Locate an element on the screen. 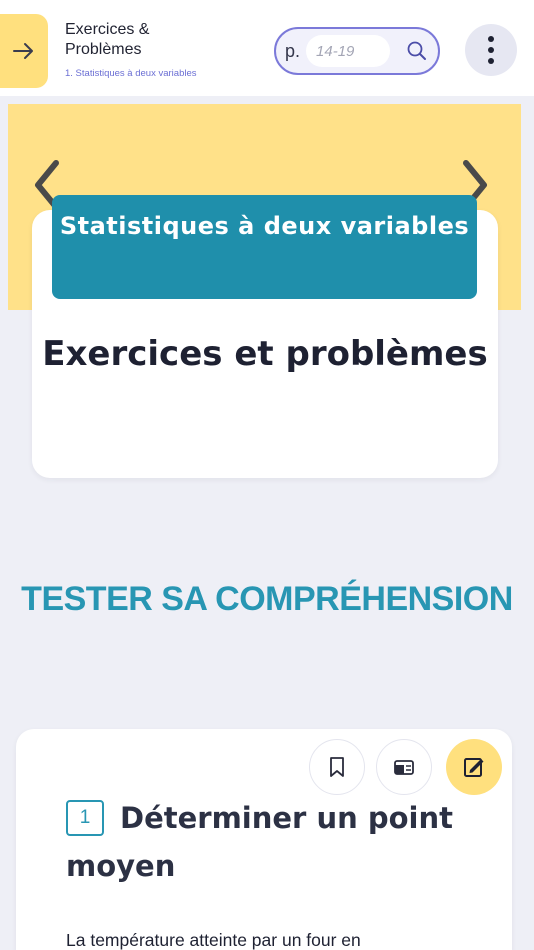 The width and height of the screenshot is (534, 950). magnifier-icon is located at coordinates (417, 51).